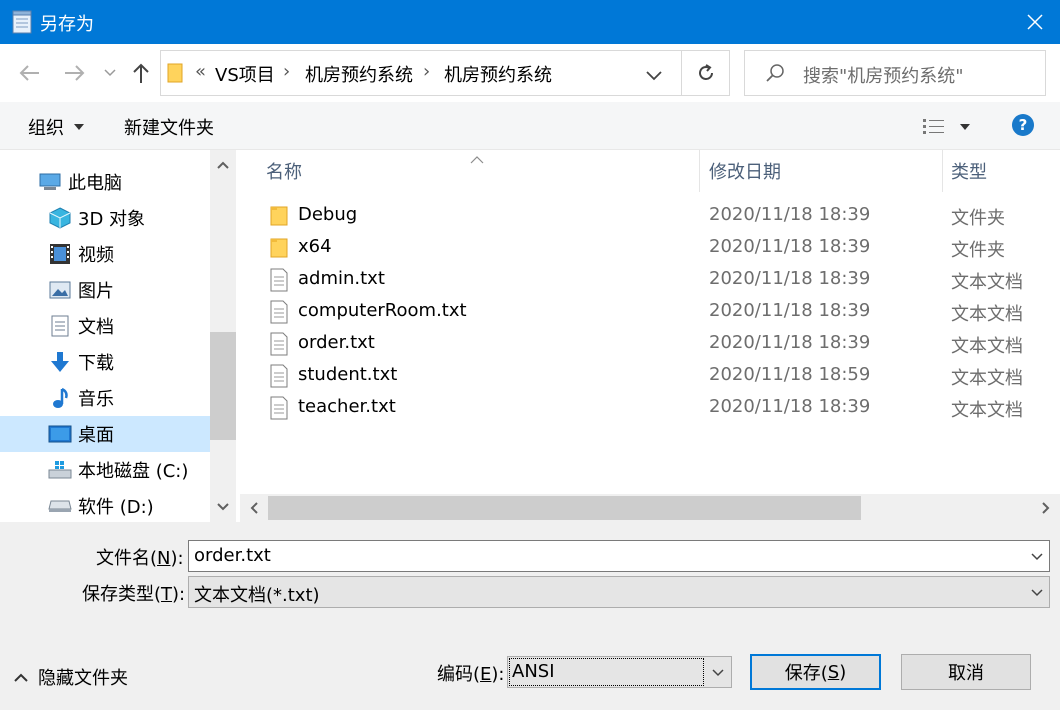 This screenshot has height=710, width=1060. I want to click on back-arrow-icon, so click(29, 73).